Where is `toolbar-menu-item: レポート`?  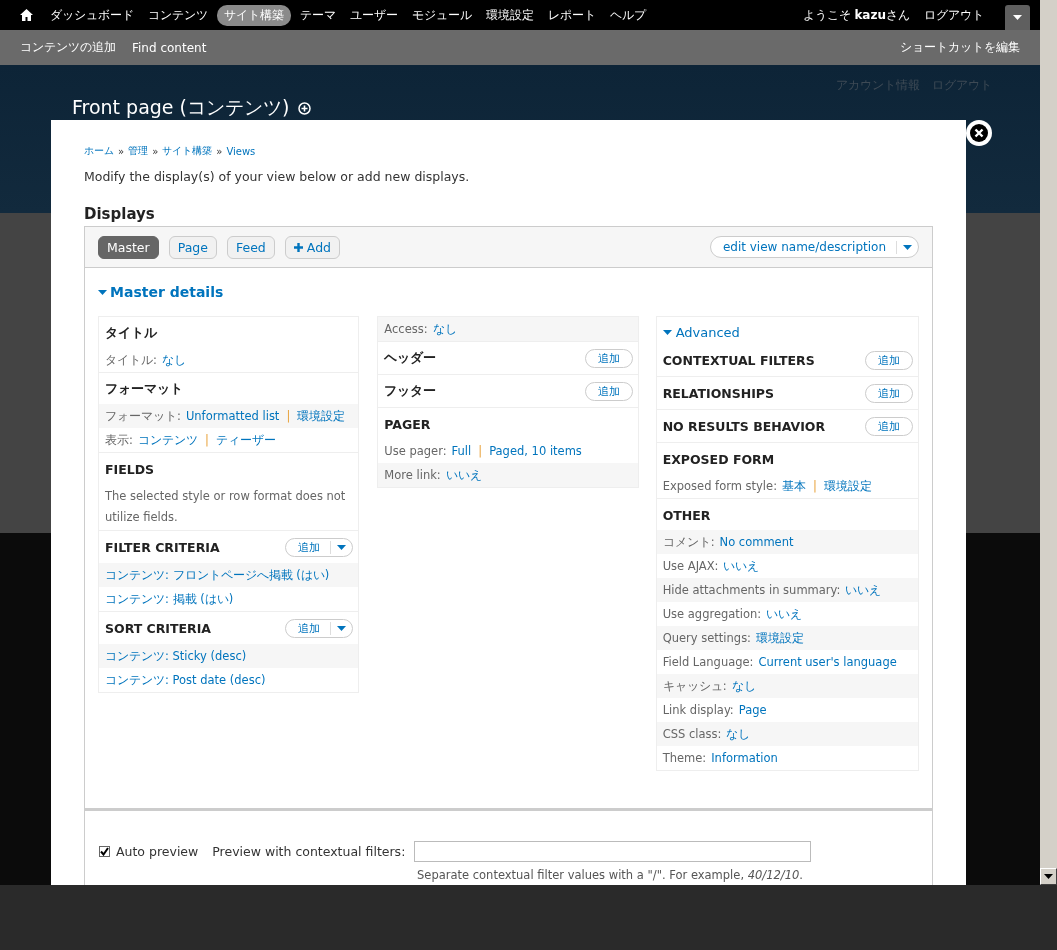
toolbar-menu-item: レポート is located at coordinates (572, 15).